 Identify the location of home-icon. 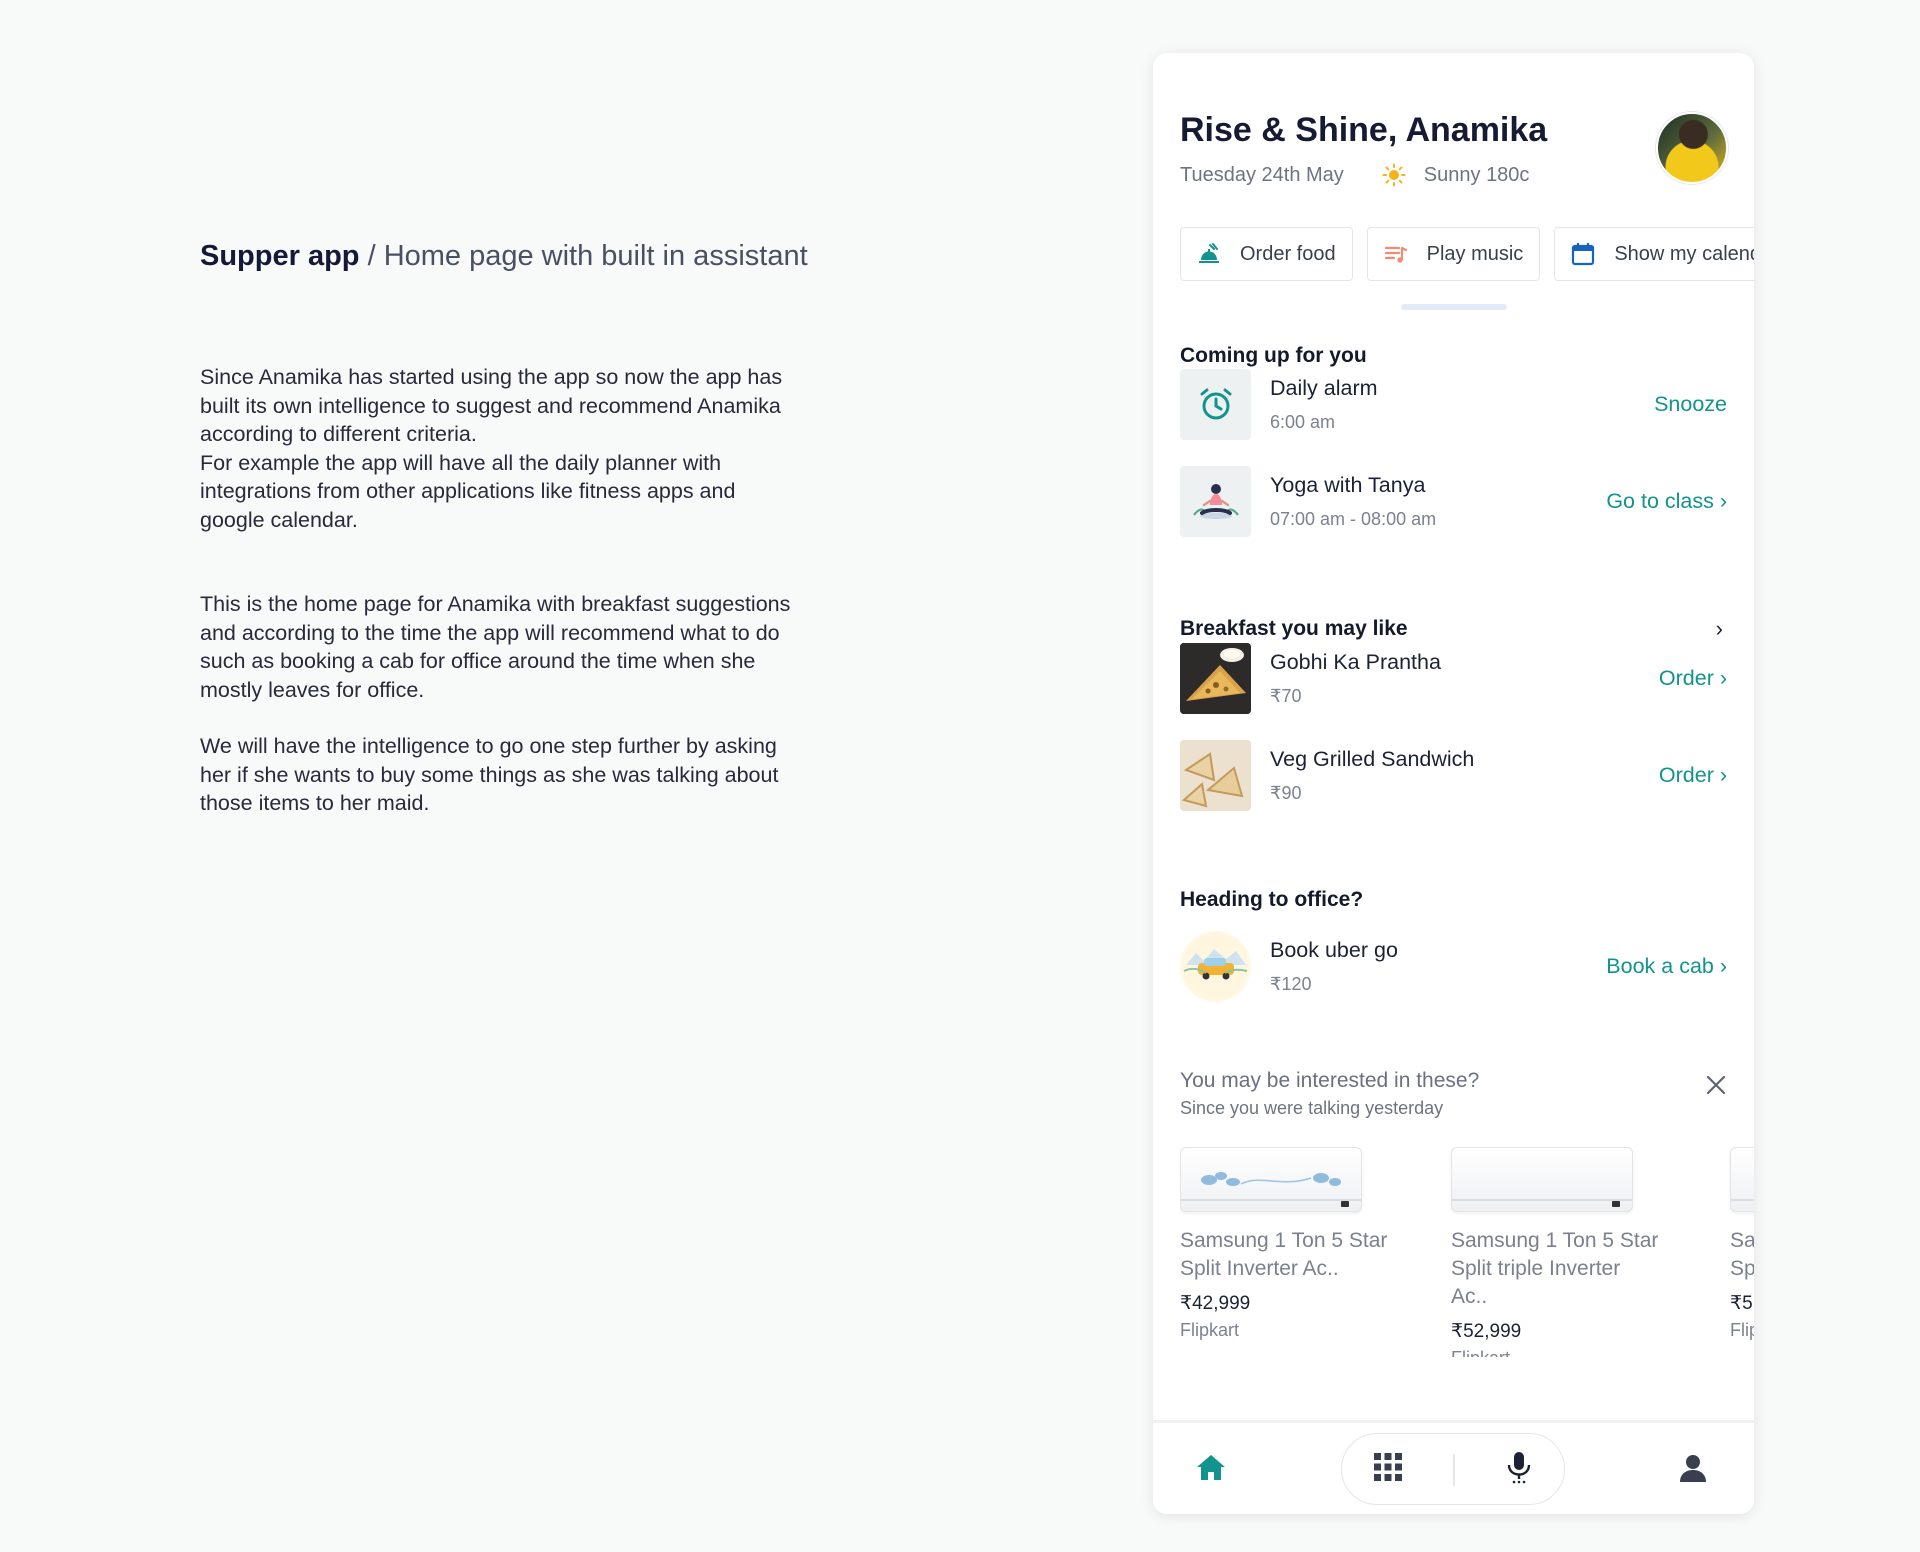
(1211, 1468).